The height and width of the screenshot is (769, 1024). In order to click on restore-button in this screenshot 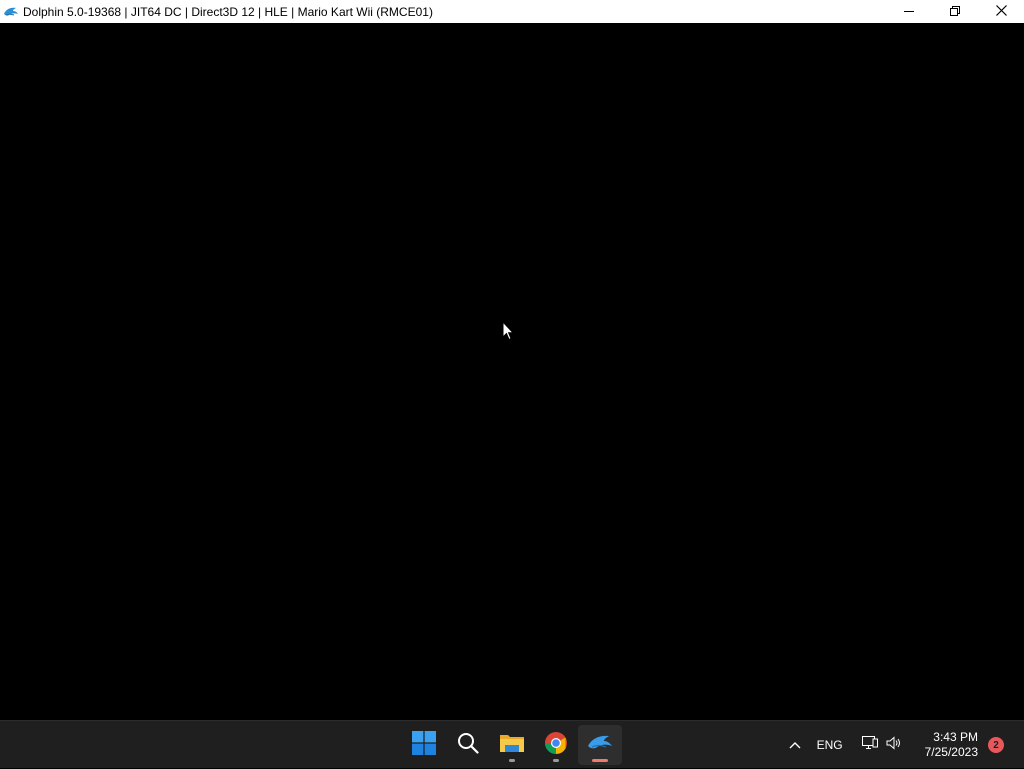, I will do `click(955, 11)`.